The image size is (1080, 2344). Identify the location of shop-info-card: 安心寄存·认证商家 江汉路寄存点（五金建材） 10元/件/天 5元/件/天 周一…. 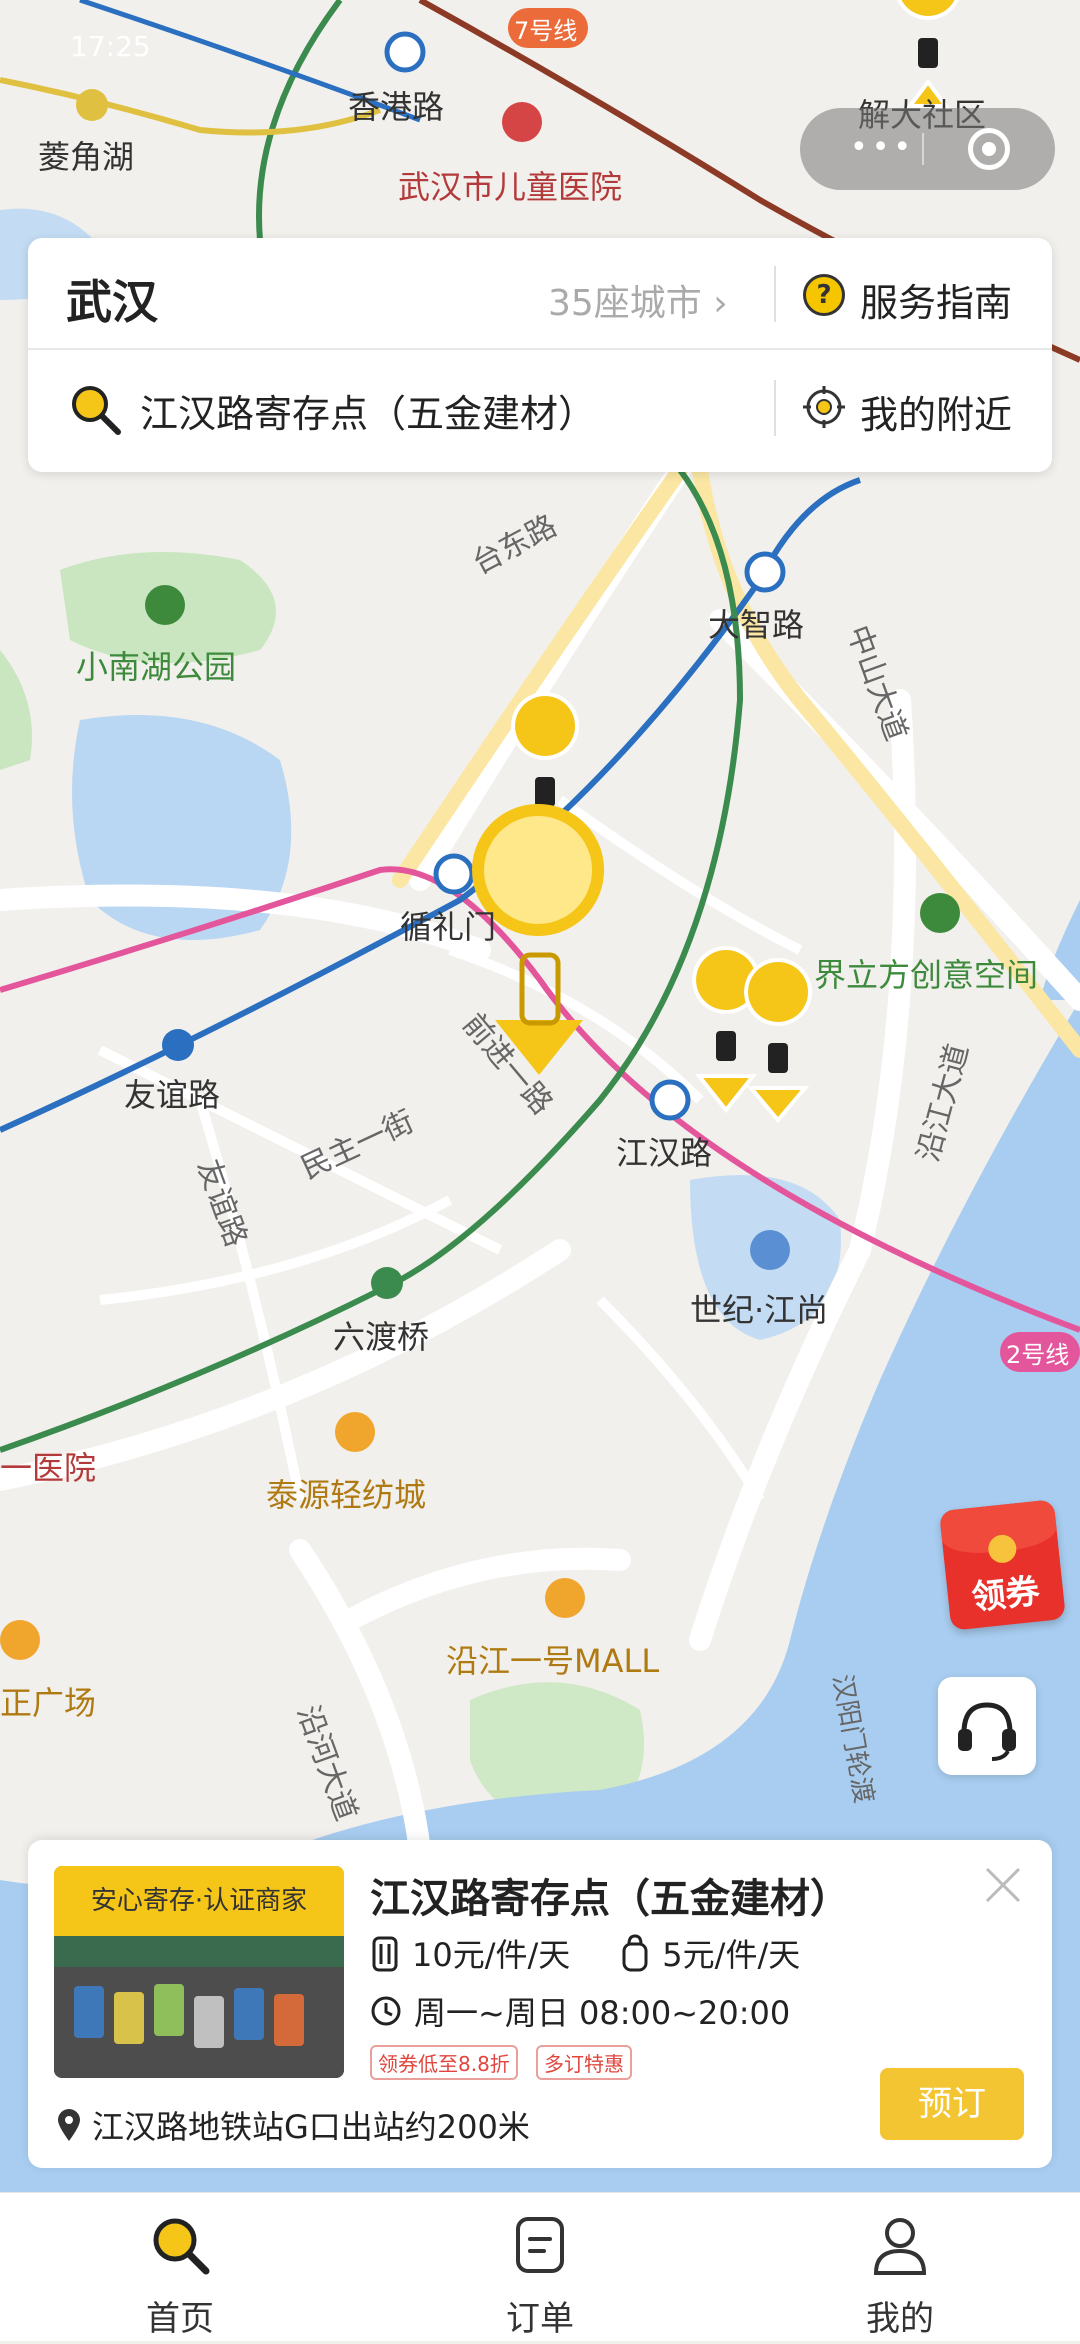
(540, 2004).